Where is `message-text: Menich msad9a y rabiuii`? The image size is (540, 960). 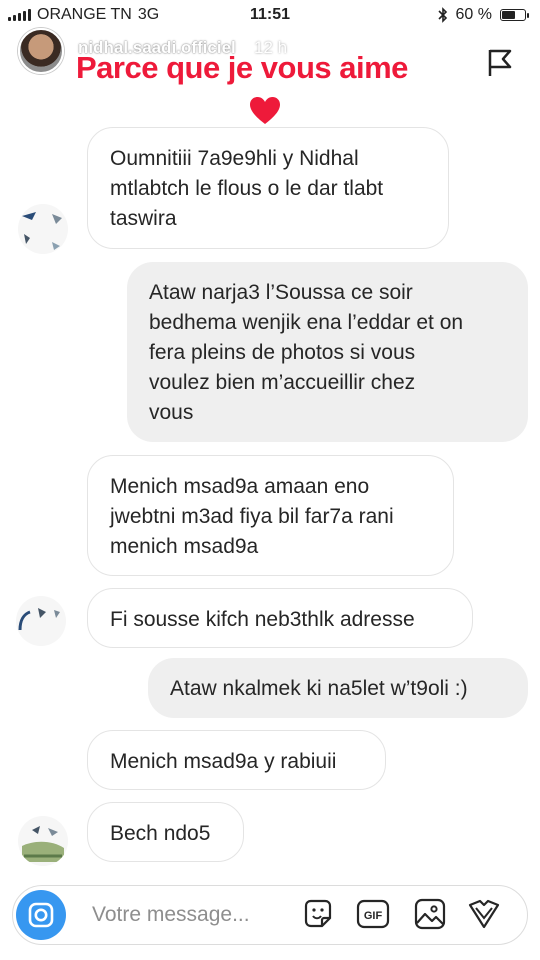
message-text: Menich msad9a y rabiuii is located at coordinates (223, 761).